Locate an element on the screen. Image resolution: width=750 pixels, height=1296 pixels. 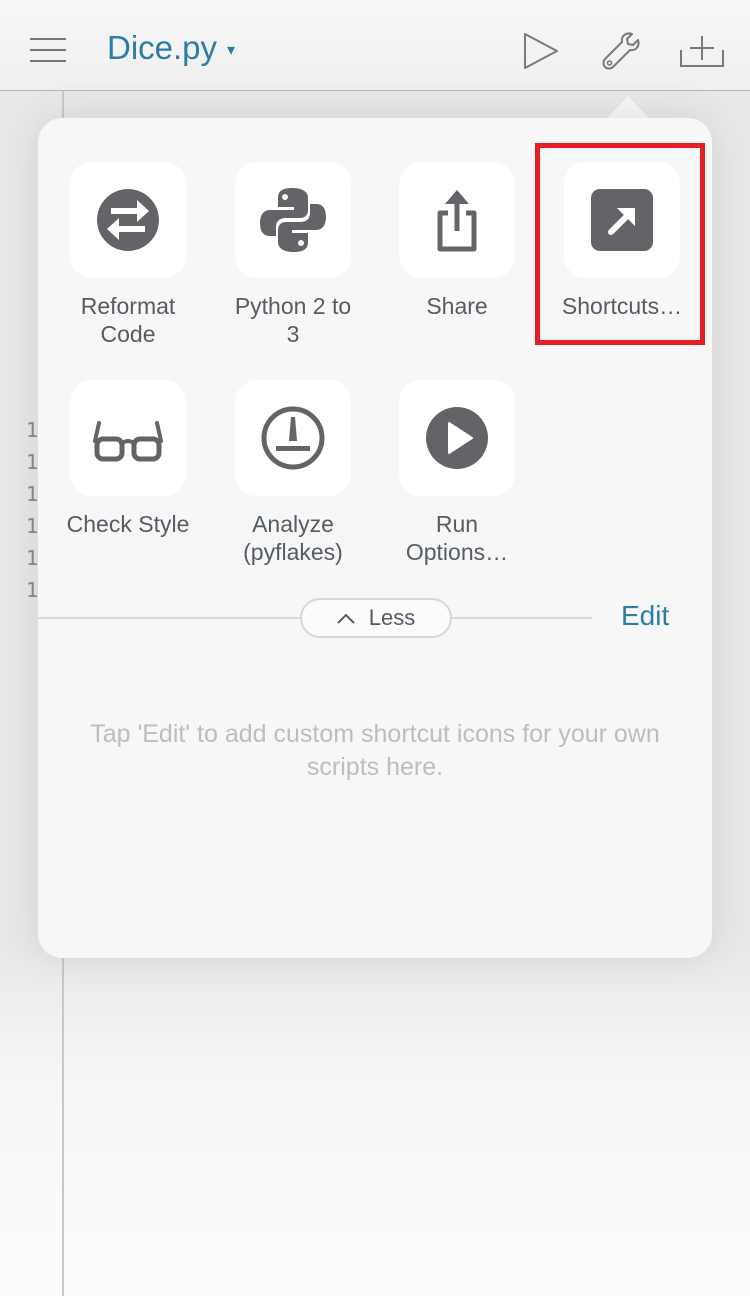
popover-arrow is located at coordinates (628, 107).